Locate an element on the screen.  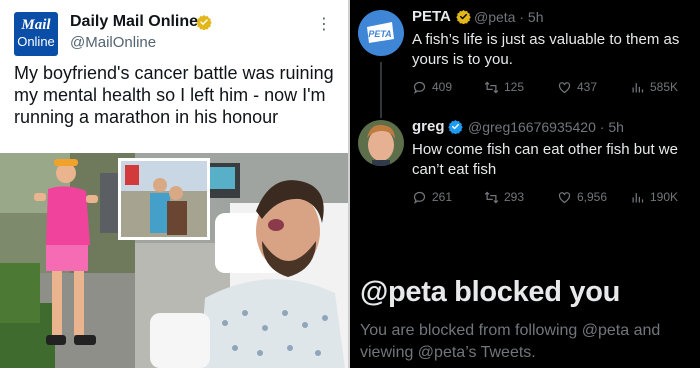
like-count: 6,956 is located at coordinates (592, 197).